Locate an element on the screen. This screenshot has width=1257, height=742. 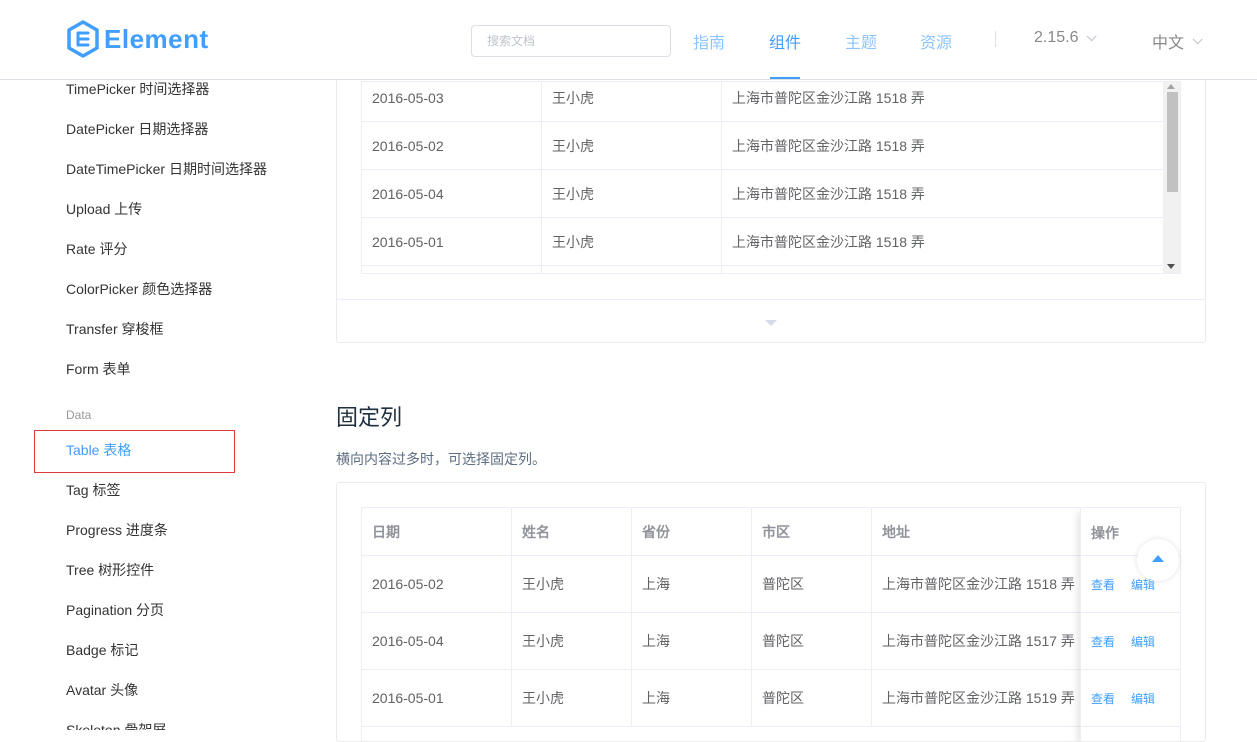
caret-up-icon is located at coordinates (1158, 558).